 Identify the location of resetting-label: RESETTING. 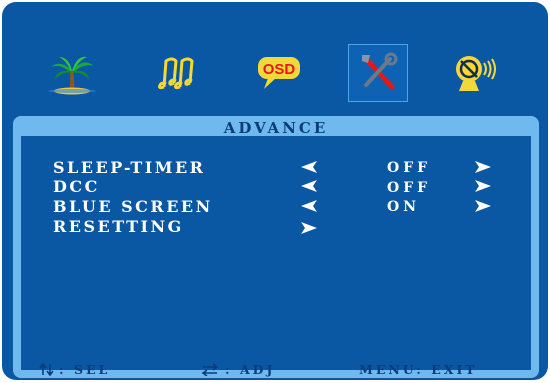
(118, 226).